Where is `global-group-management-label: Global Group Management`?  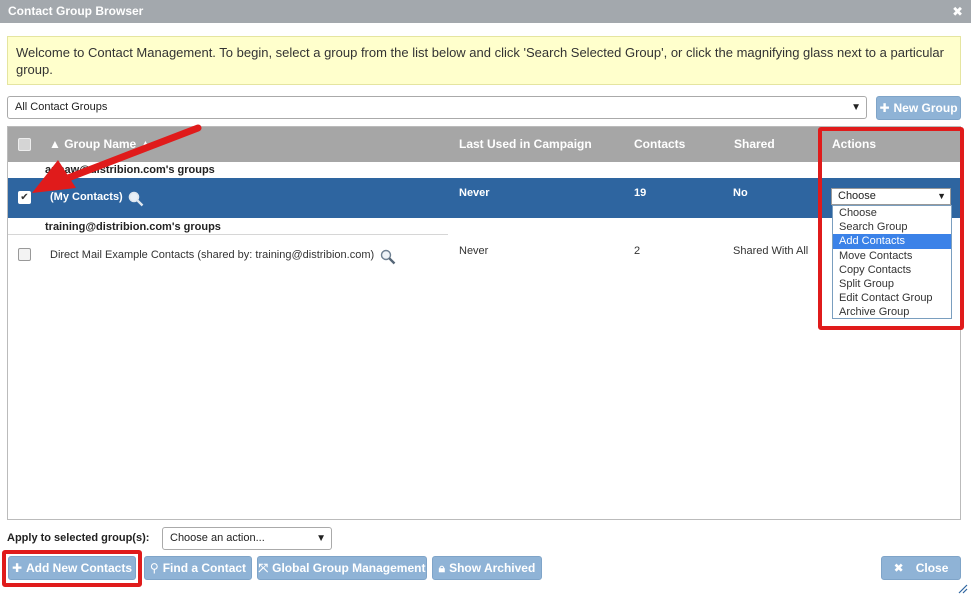
global-group-management-label: Global Group Management is located at coordinates (349, 568).